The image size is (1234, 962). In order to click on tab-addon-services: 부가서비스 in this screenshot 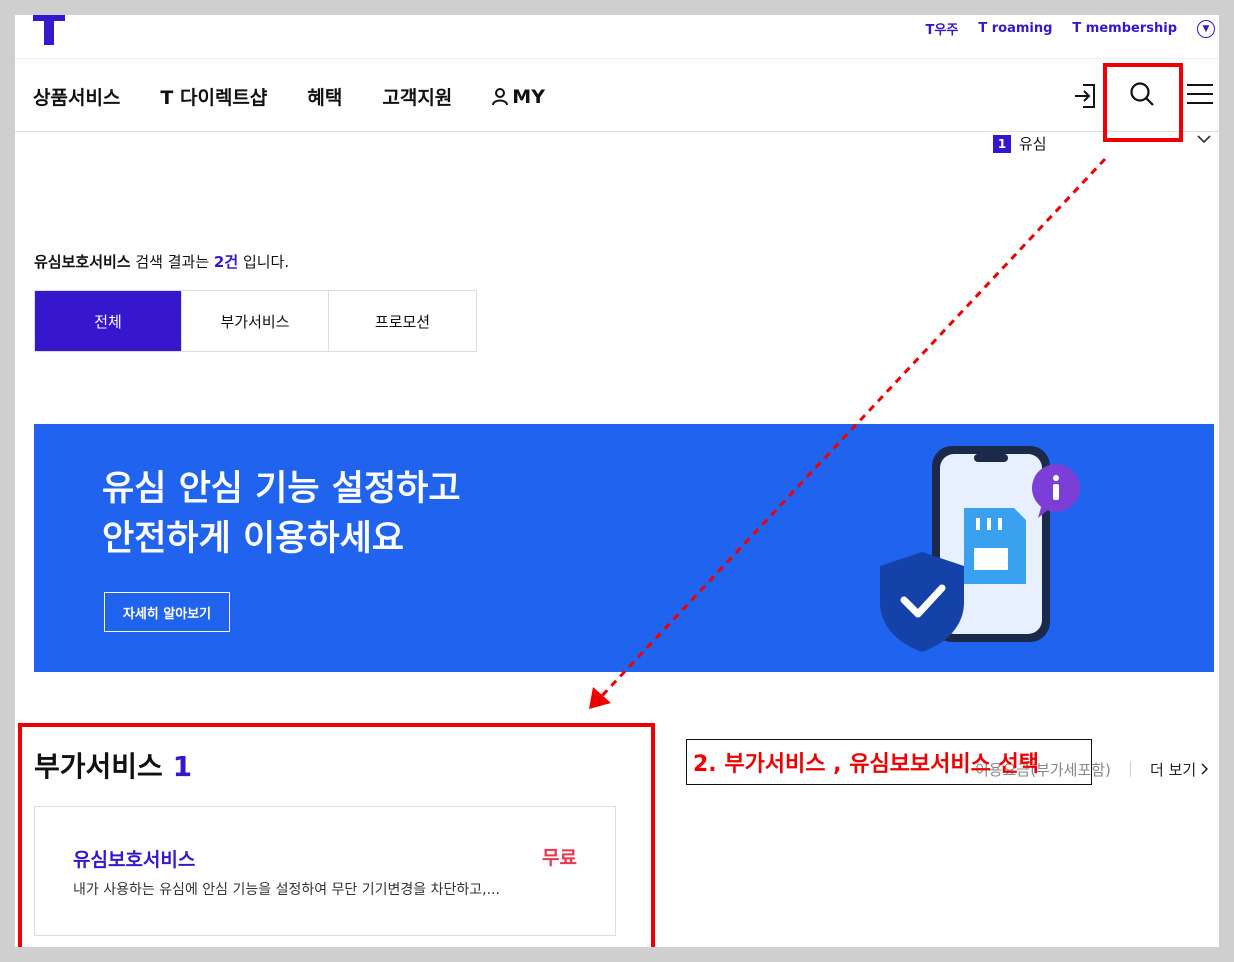, I will do `click(255, 321)`.